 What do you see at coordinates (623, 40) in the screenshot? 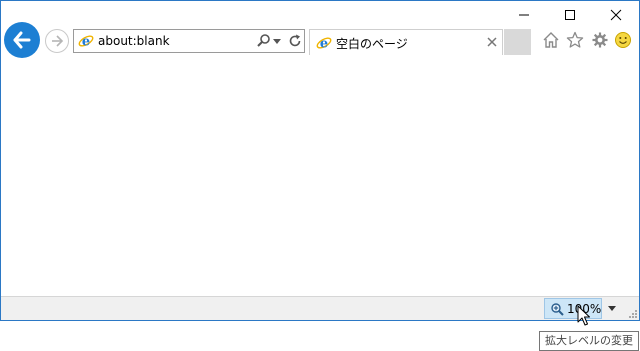
I see `smiley-icon` at bounding box center [623, 40].